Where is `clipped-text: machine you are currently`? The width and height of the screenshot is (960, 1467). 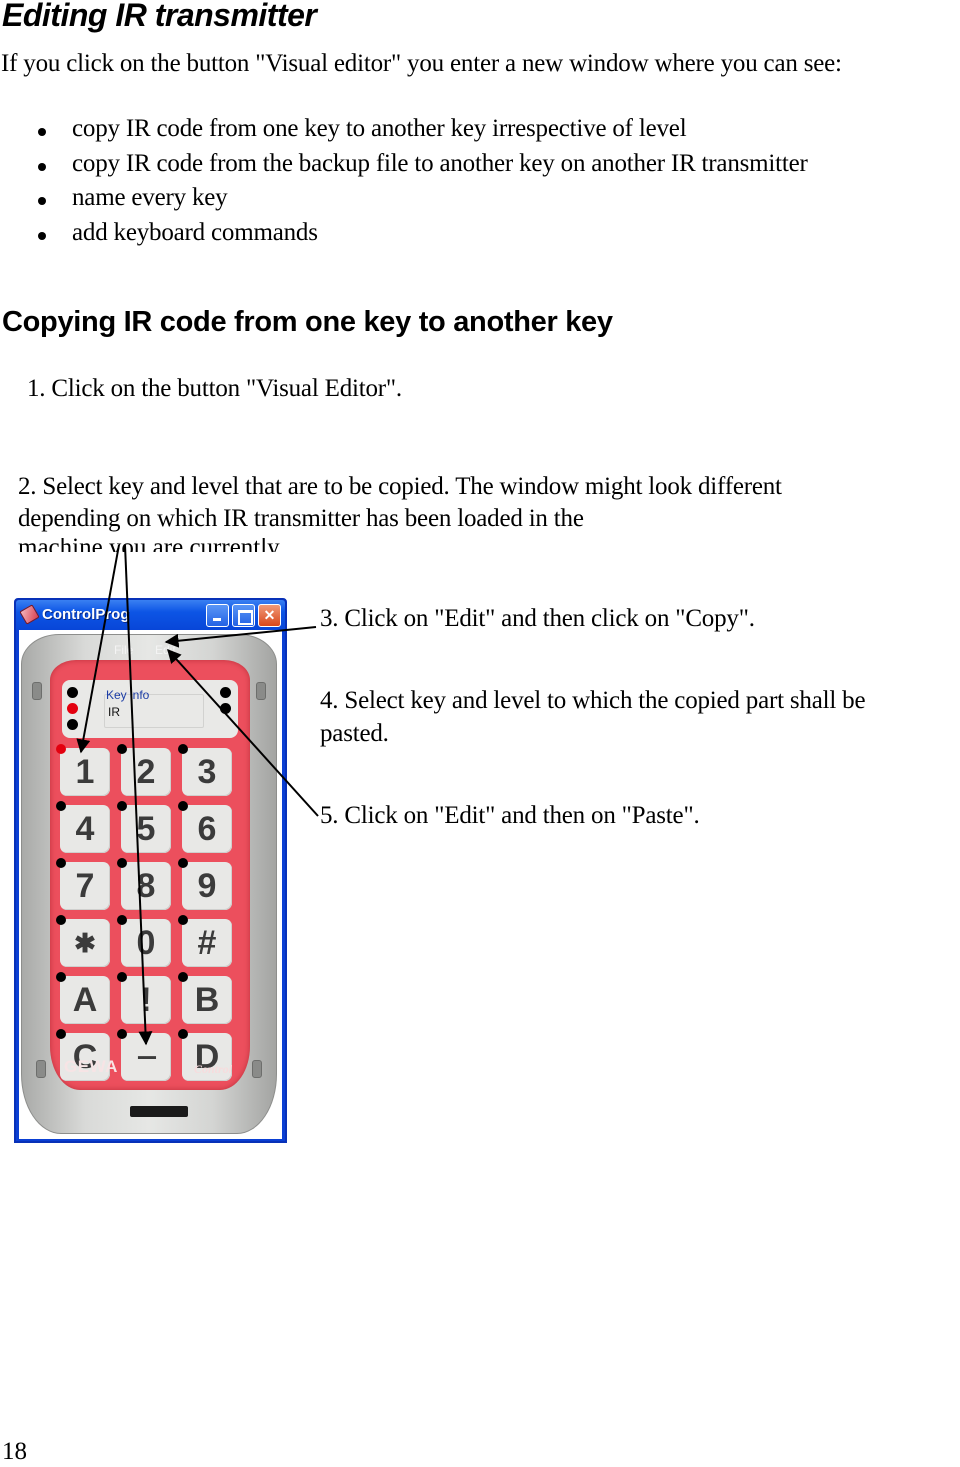 clipped-text: machine you are currently is located at coordinates (149, 545).